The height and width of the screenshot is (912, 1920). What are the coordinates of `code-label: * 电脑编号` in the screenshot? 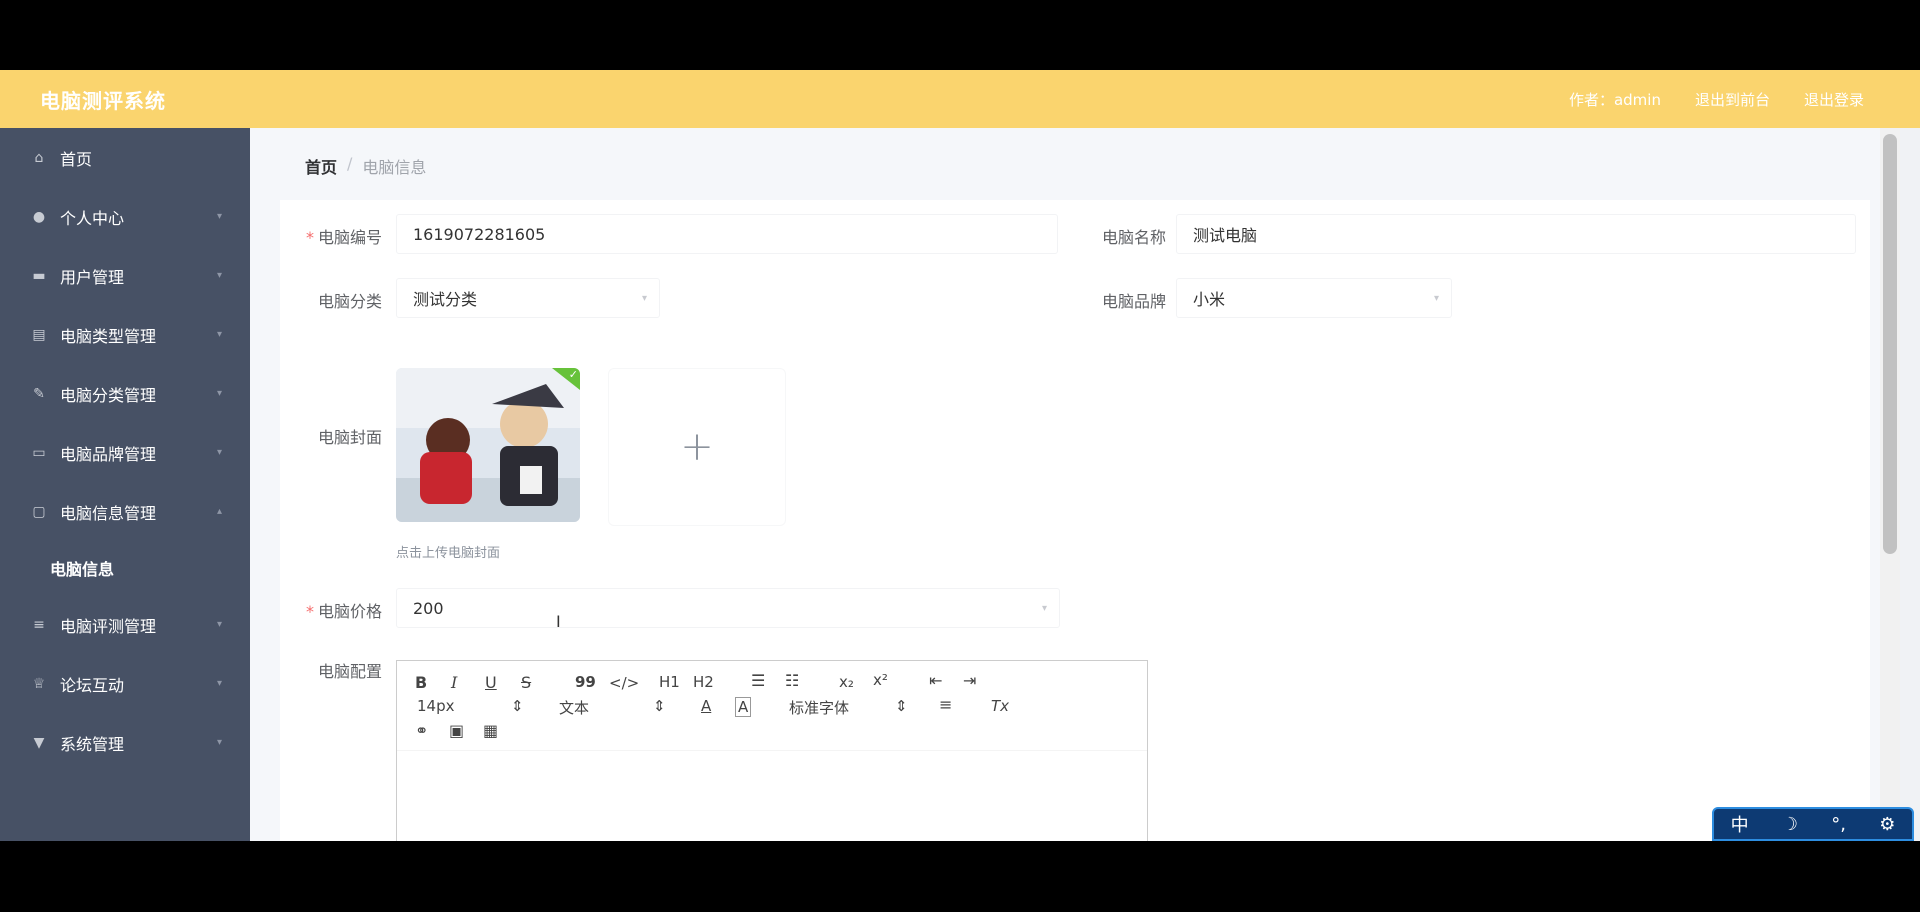 It's located at (339, 236).